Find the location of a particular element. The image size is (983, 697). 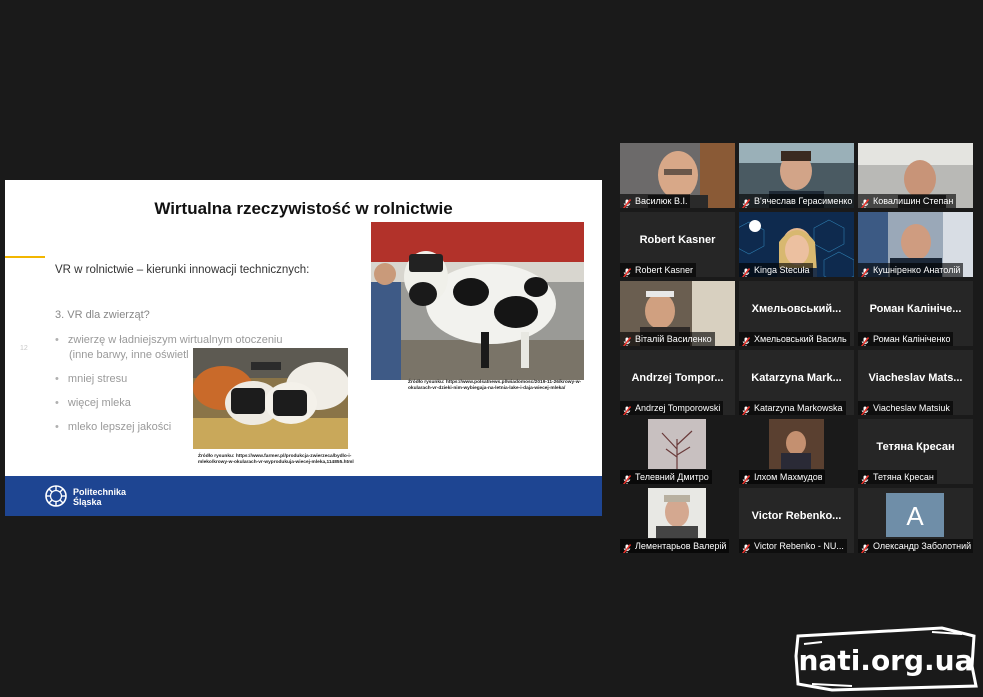

participant-name-bar: Роман Калініченко is located at coordinates (906, 339).